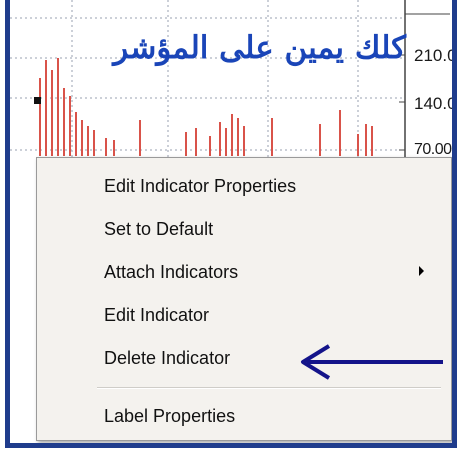 Image resolution: width=468 pixels, height=458 pixels. I want to click on submenu-arrow-icon, so click(421, 271).